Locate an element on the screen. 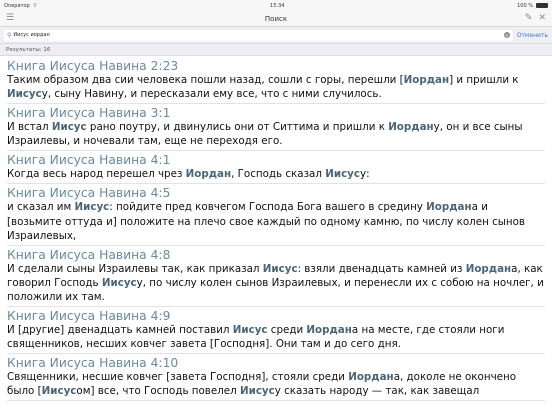  verse-text-segment: Когда весь народ перешел чрез is located at coordinates (96, 174).